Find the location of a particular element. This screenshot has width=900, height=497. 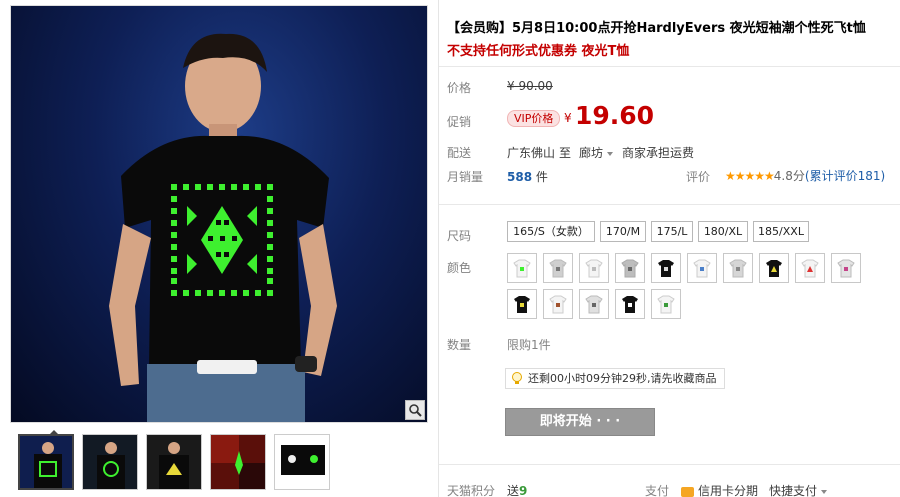

rating-score: 4.8分 is located at coordinates (789, 176).